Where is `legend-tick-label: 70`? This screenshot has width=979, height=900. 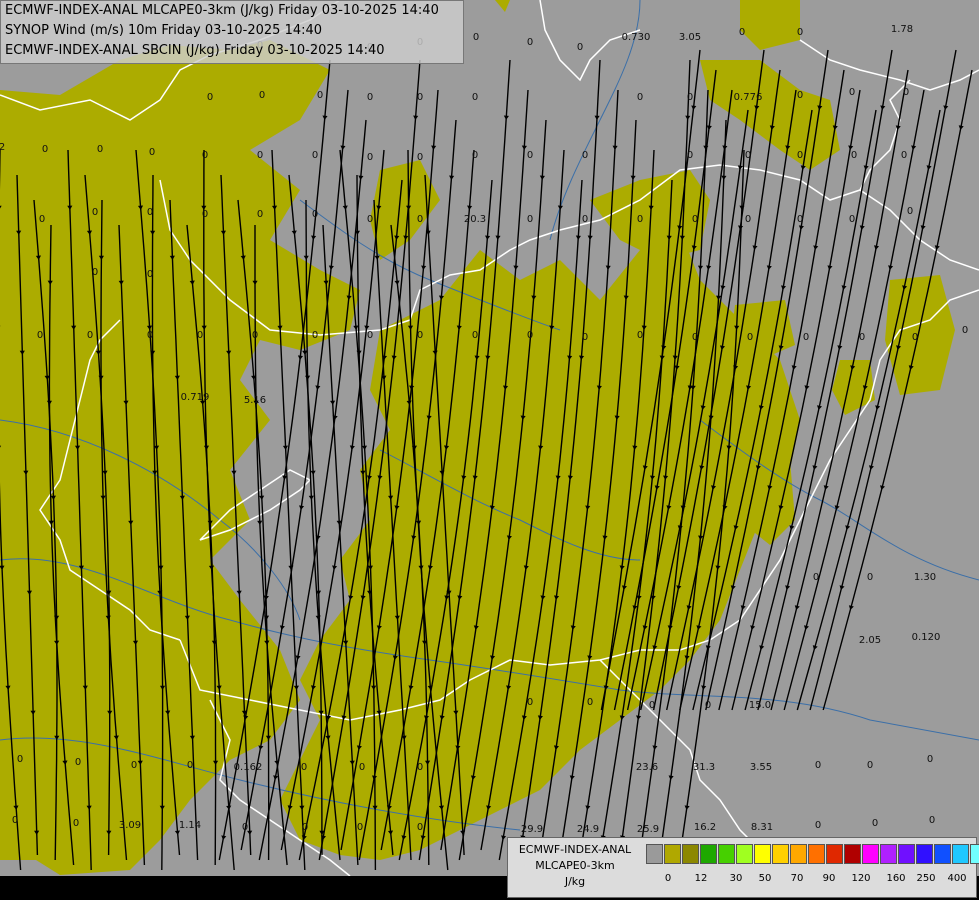 legend-tick-label: 70 is located at coordinates (797, 878).